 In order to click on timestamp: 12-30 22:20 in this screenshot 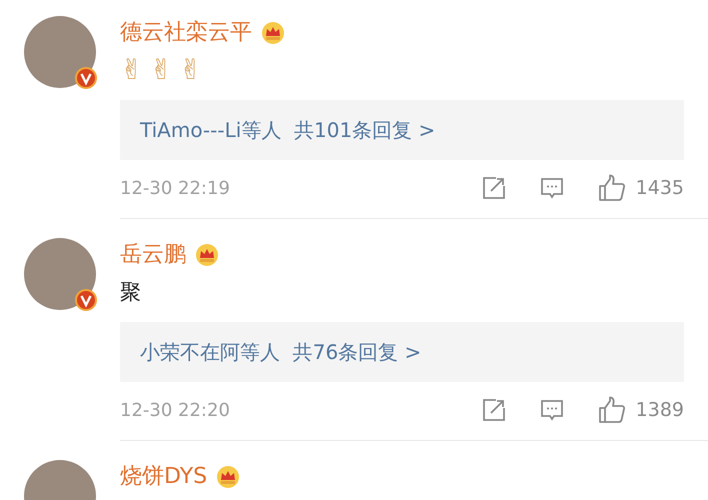, I will do `click(175, 410)`.